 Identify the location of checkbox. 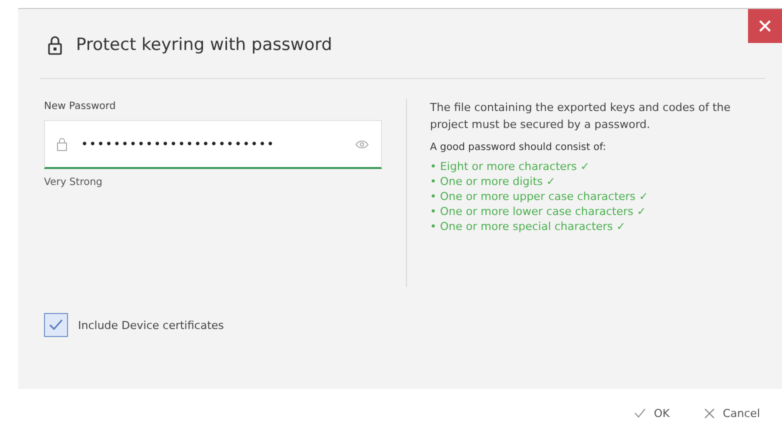
(56, 325).